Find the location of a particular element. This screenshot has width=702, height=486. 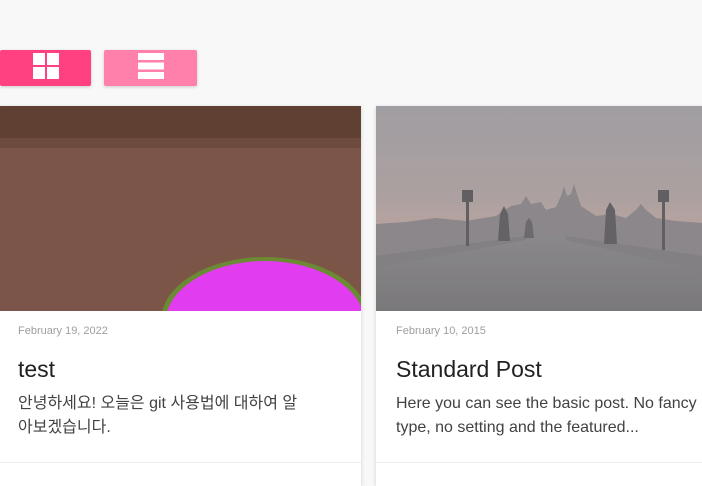

post-title: test is located at coordinates (36, 369).